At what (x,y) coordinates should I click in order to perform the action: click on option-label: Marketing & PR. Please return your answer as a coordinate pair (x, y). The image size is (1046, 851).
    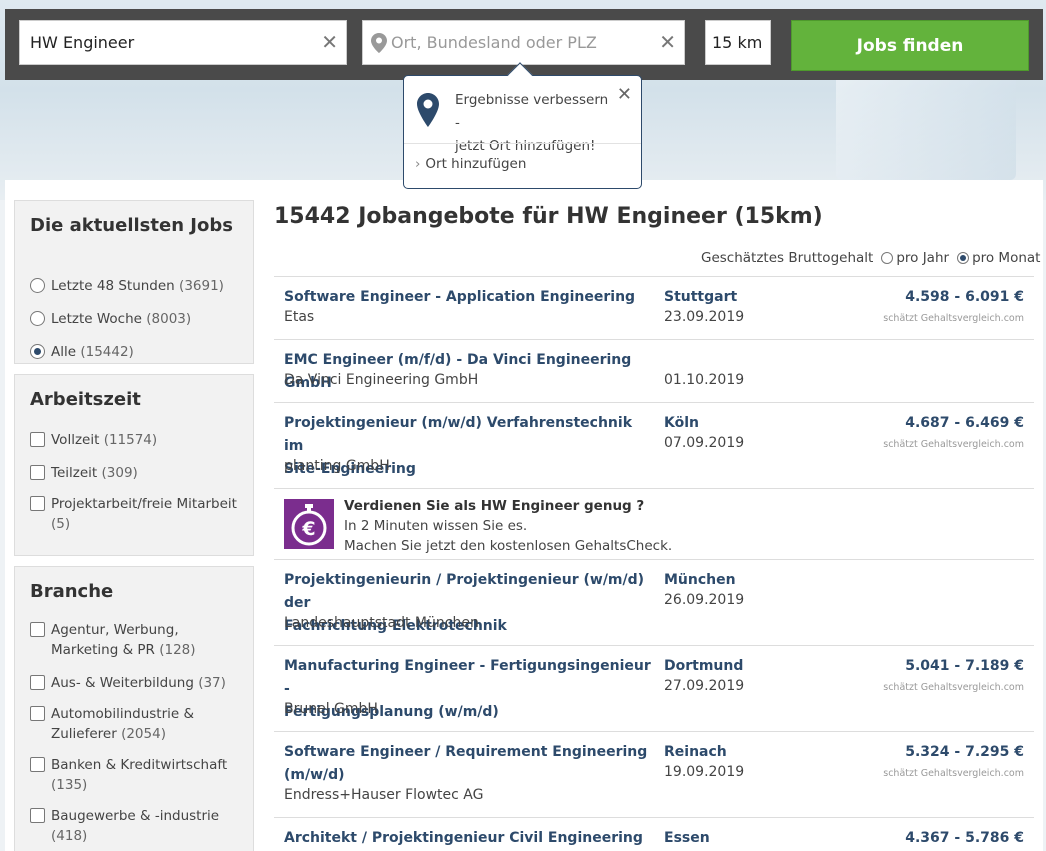
    Looking at the image, I should click on (103, 650).